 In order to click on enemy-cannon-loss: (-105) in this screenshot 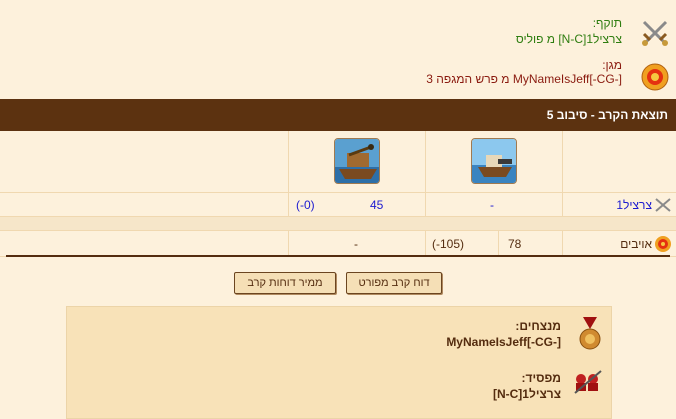, I will do `click(448, 244)`.